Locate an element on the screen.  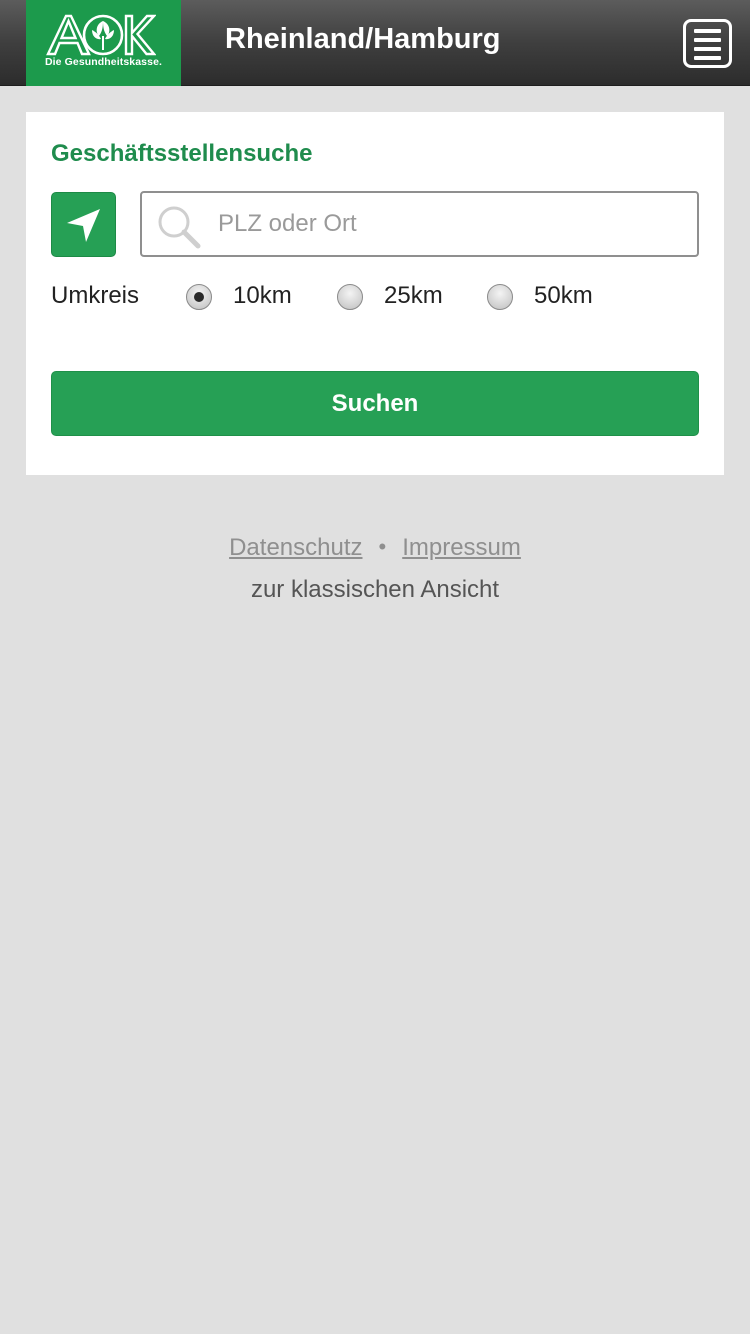
footer-links: Datenschutz • Impressum is located at coordinates (375, 548).